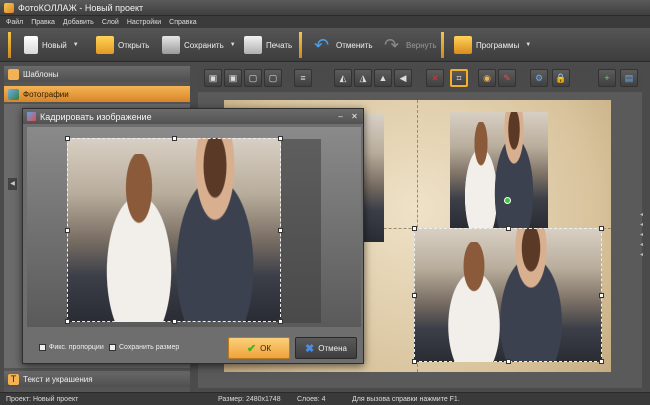  I want to click on mirror-vertical-icon: ◀, so click(403, 78).